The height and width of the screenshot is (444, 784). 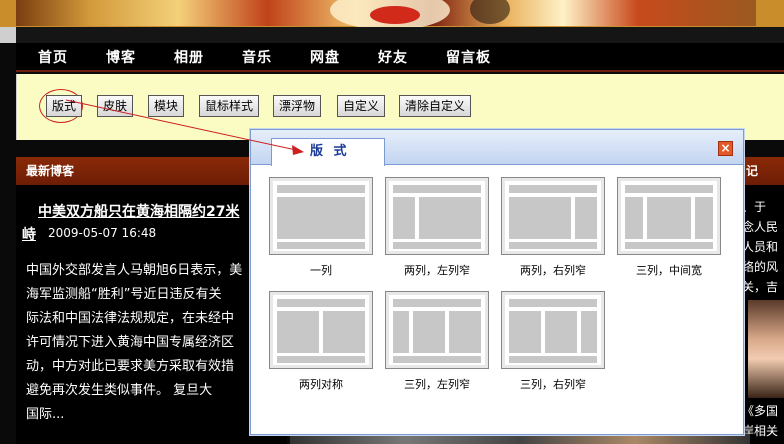 I want to click on three-col-left-narrow-icon, so click(x=437, y=330).